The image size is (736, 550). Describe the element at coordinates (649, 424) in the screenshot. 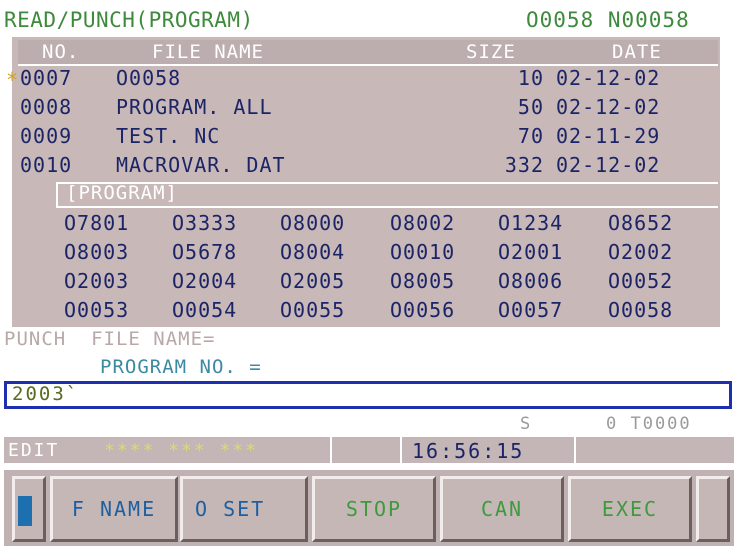

I see `spindle-tool-readout: 0 T0000` at that location.